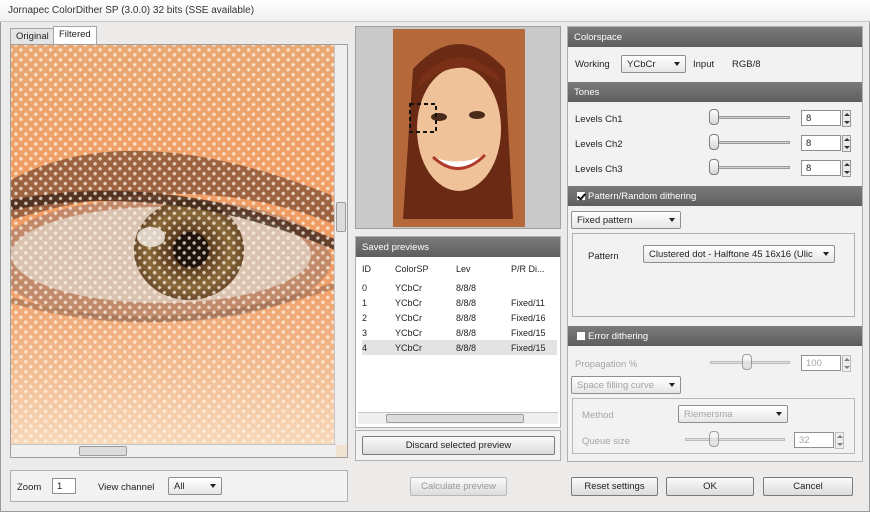 The height and width of the screenshot is (512, 870). I want to click on tab-original: Original, so click(32, 36).